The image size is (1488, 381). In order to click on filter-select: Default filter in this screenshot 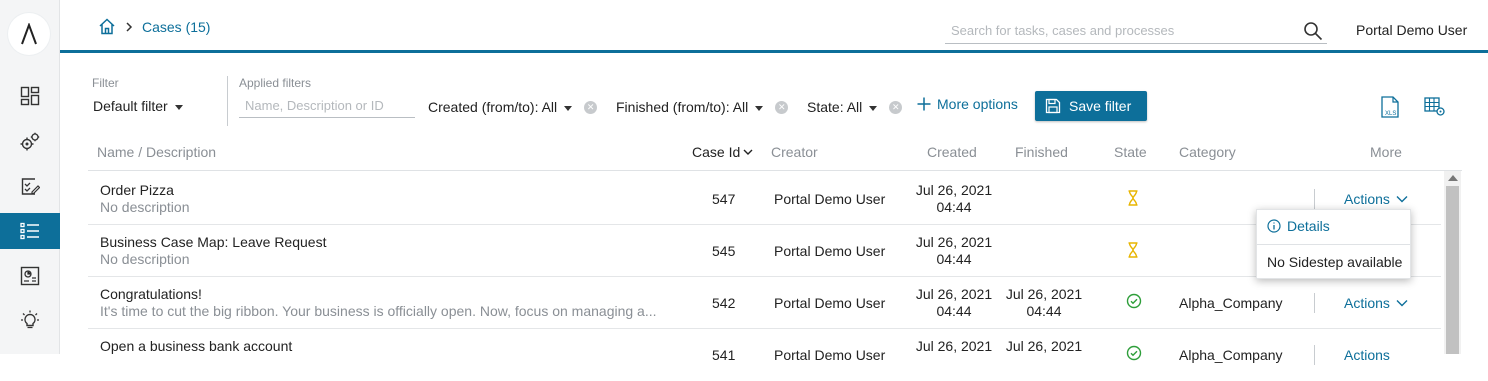, I will do `click(138, 106)`.